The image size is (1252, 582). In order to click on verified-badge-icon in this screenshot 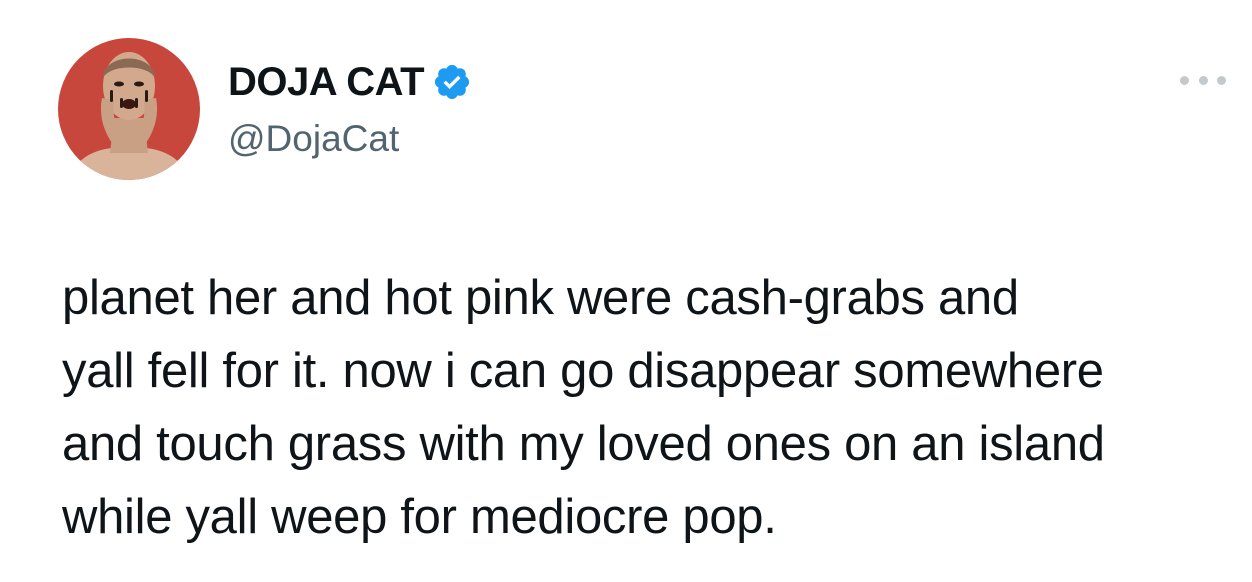, I will do `click(452, 82)`.